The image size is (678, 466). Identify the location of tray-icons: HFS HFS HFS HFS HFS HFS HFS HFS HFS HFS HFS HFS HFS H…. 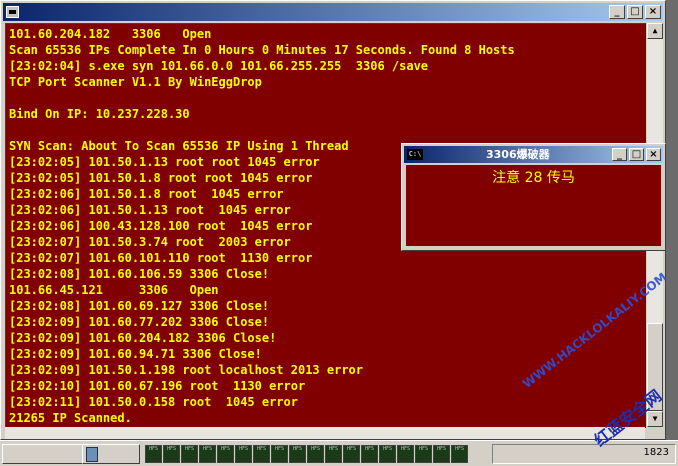
(306, 454).